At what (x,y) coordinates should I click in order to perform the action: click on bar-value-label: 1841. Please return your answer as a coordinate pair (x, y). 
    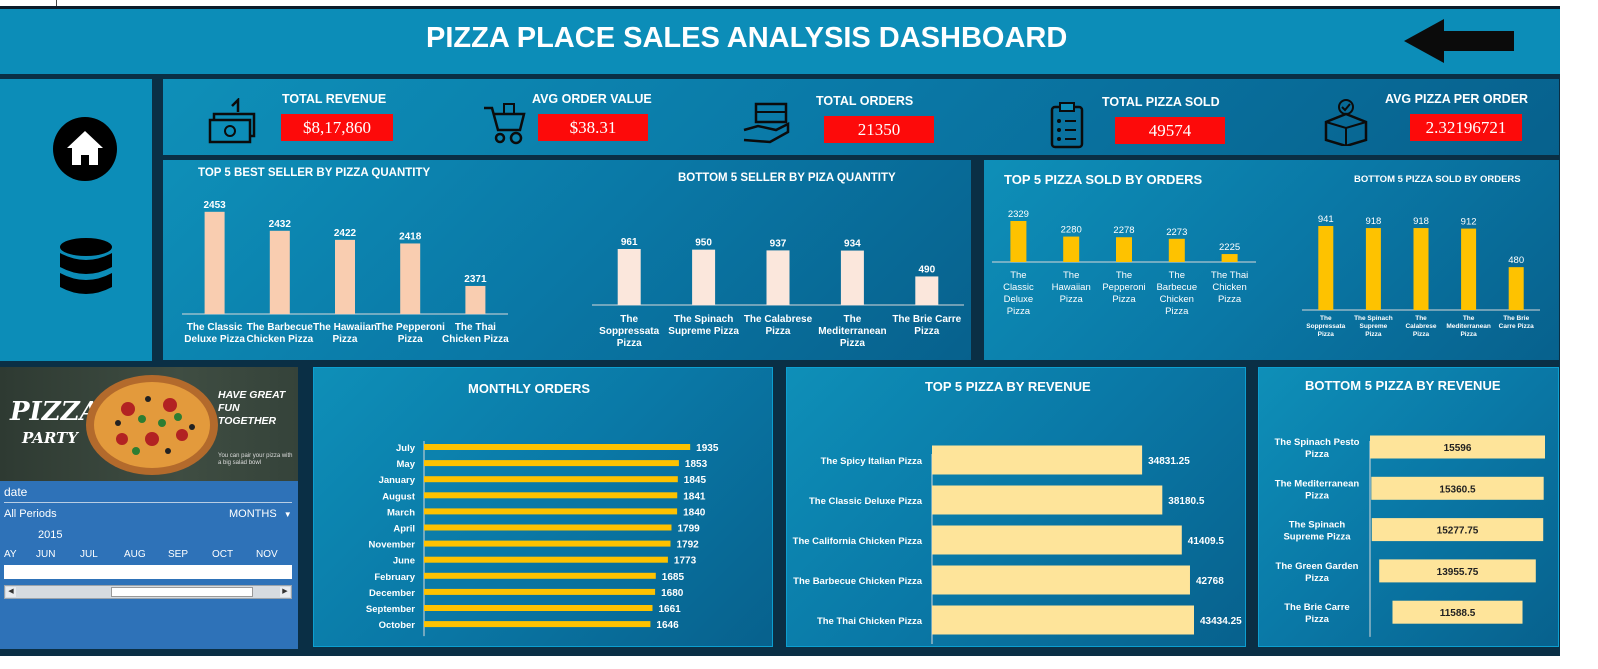
    Looking at the image, I should click on (694, 496).